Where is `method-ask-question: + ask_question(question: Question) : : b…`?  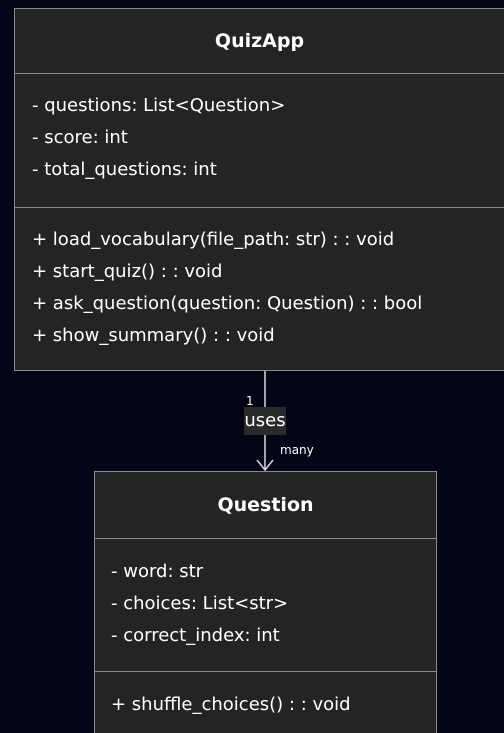 method-ask-question: + ask_question(question: Question) : : b… is located at coordinates (227, 303).